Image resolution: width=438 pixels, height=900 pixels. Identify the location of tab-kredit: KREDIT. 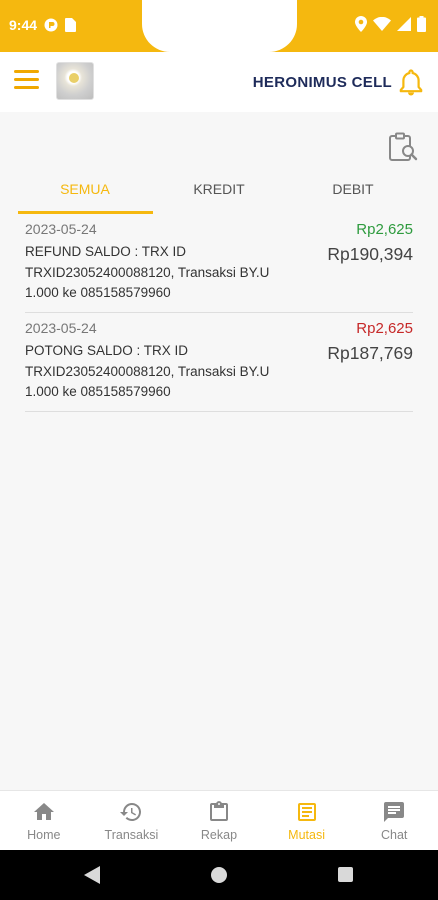
(219, 196).